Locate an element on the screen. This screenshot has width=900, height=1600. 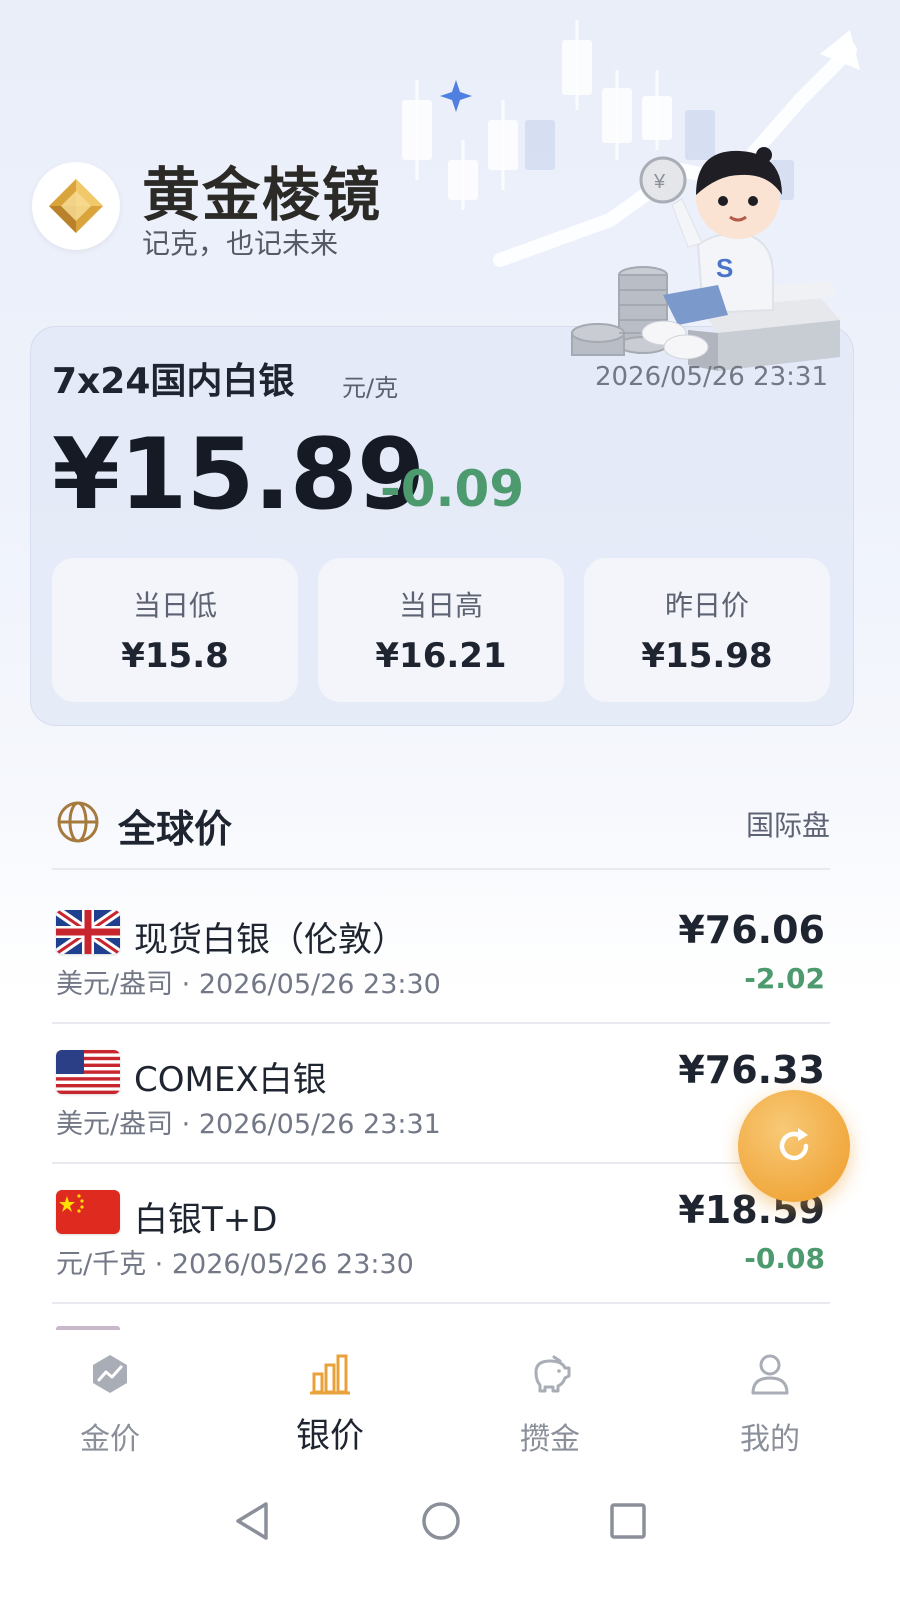
nav-label: 我的 is located at coordinates (770, 1439).